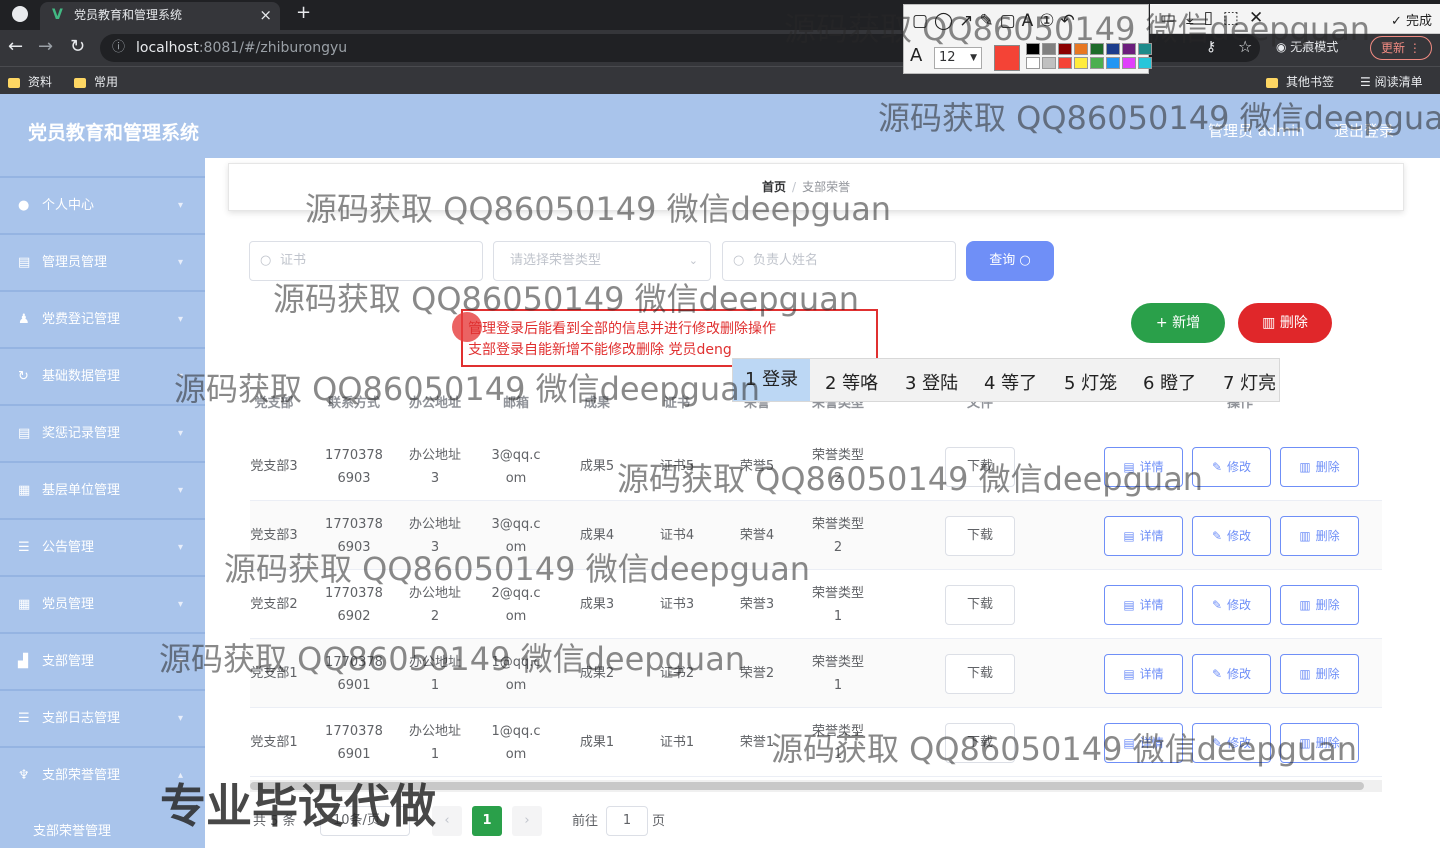  Describe the element at coordinates (1010, 382) in the screenshot. I see `ime-candidate: 4 等了` at that location.